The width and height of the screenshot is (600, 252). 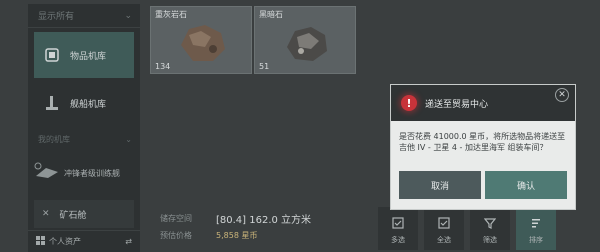 What do you see at coordinates (40, 241) in the screenshot?
I see `grid-icon` at bounding box center [40, 241].